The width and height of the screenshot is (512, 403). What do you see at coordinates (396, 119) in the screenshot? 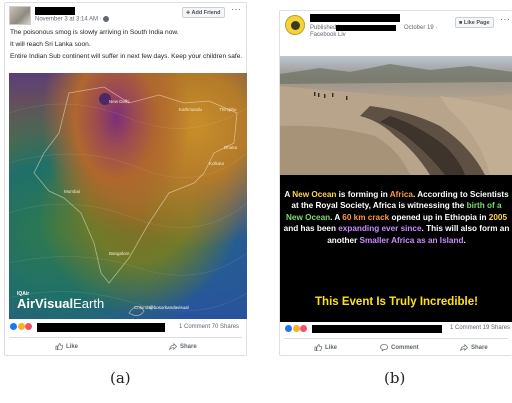
I see `rift-landscape-drawing` at bounding box center [396, 119].